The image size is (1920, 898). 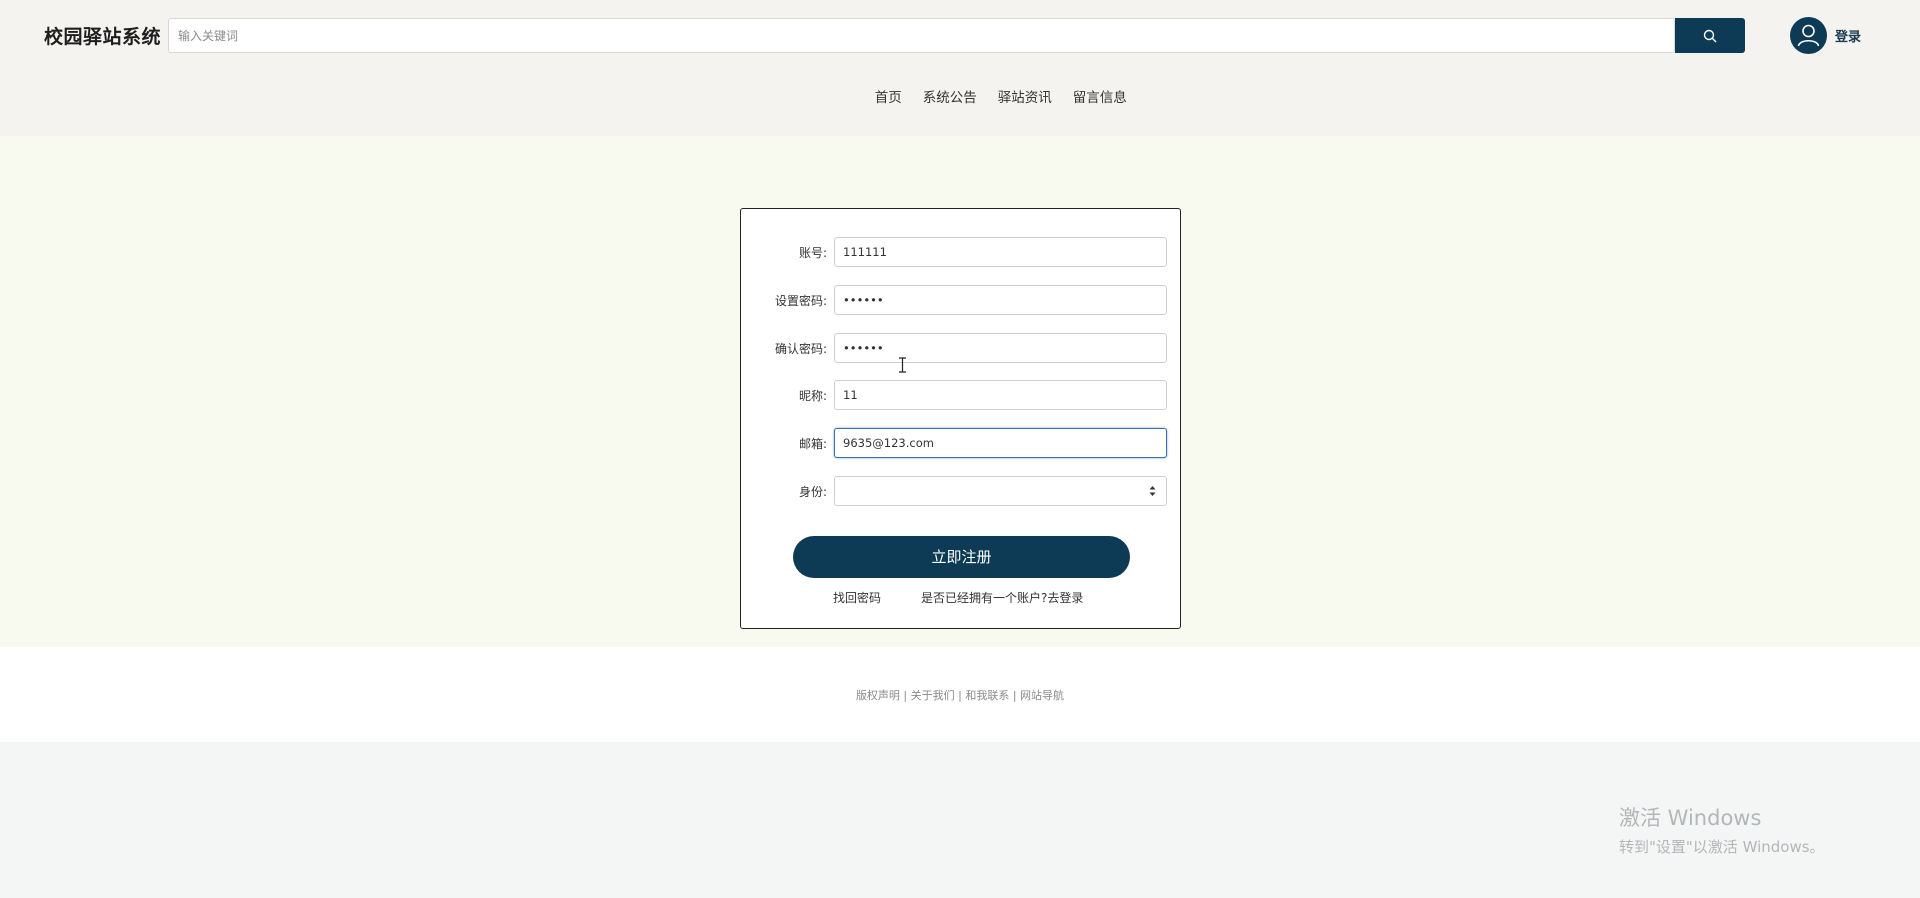 I want to click on confirm-password-input, so click(x=1000, y=348).